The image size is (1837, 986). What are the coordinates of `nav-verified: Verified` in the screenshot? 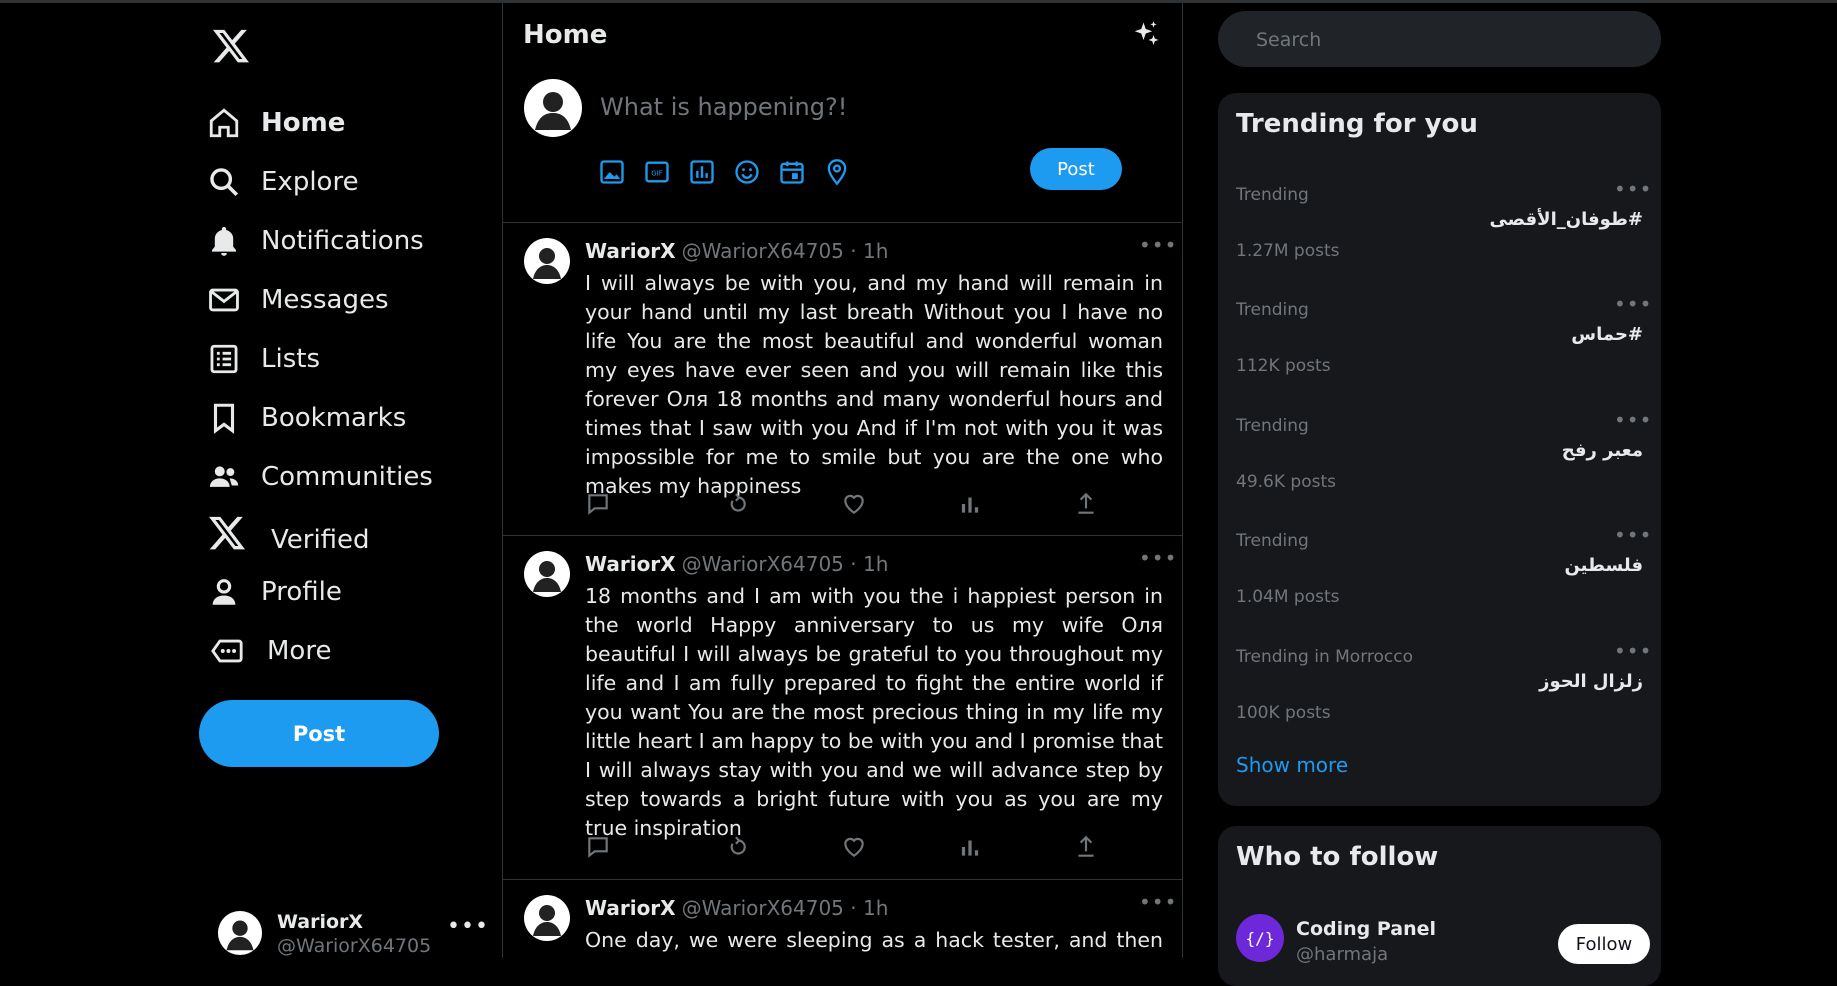 It's located at (288, 533).